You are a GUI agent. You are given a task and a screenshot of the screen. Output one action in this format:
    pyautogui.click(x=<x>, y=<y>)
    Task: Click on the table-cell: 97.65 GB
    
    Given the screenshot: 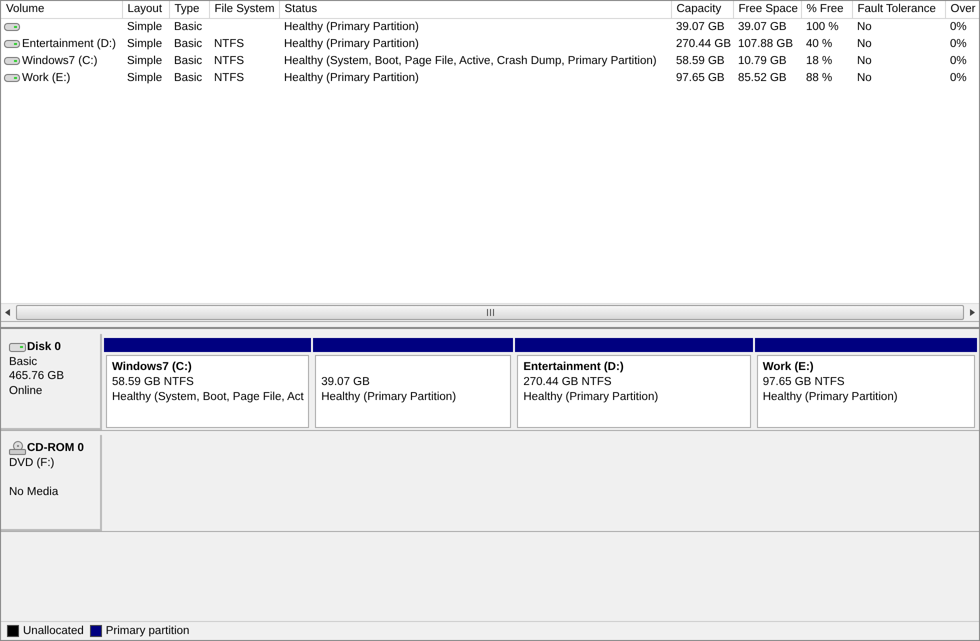 What is the action you would take?
    pyautogui.click(x=700, y=78)
    